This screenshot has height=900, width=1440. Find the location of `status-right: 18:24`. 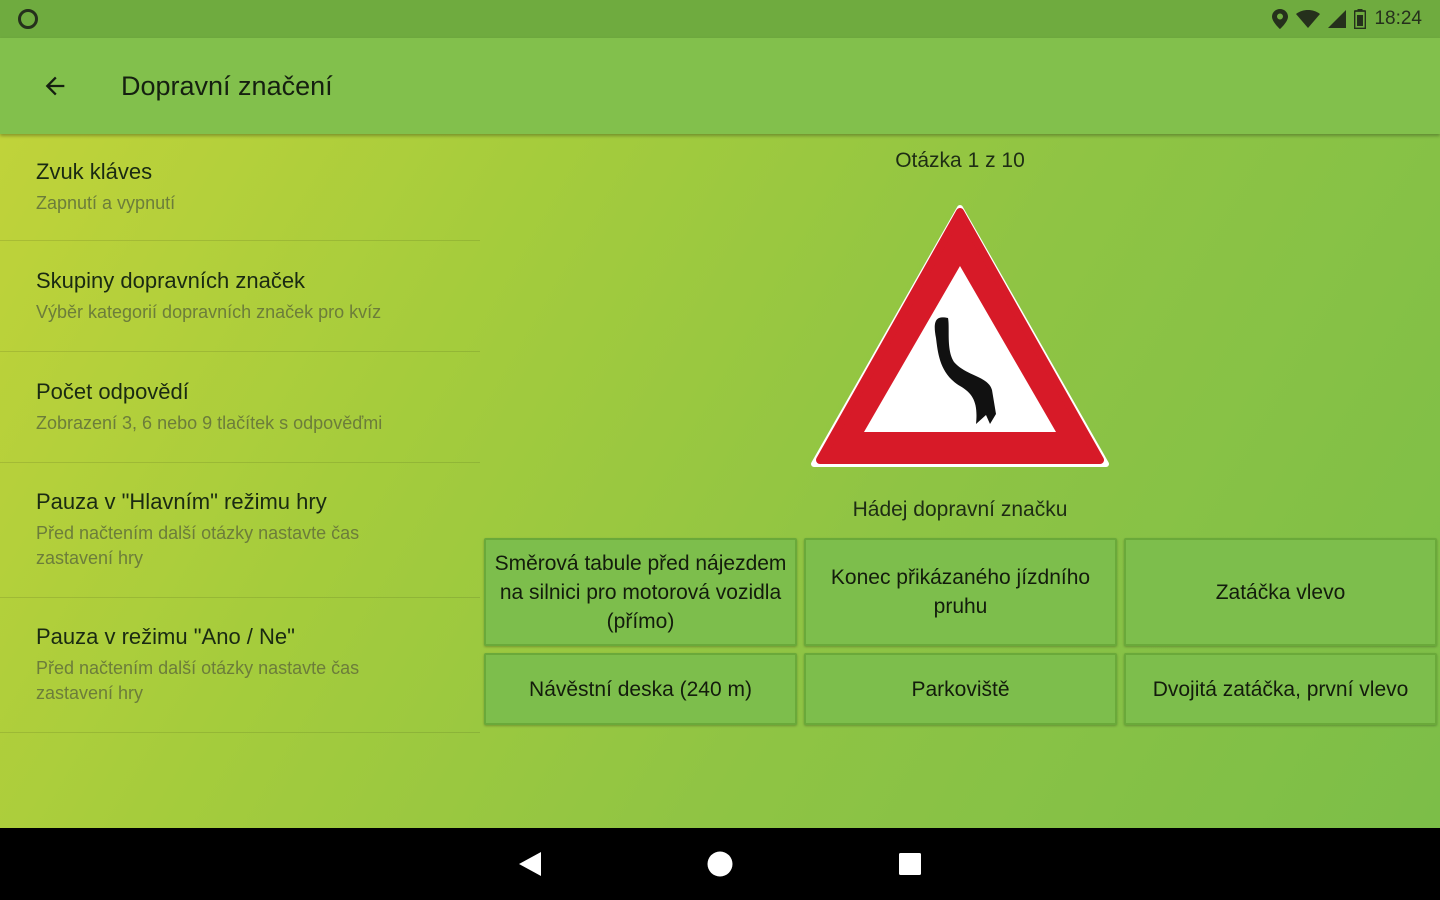

status-right: 18:24 is located at coordinates (1347, 19).